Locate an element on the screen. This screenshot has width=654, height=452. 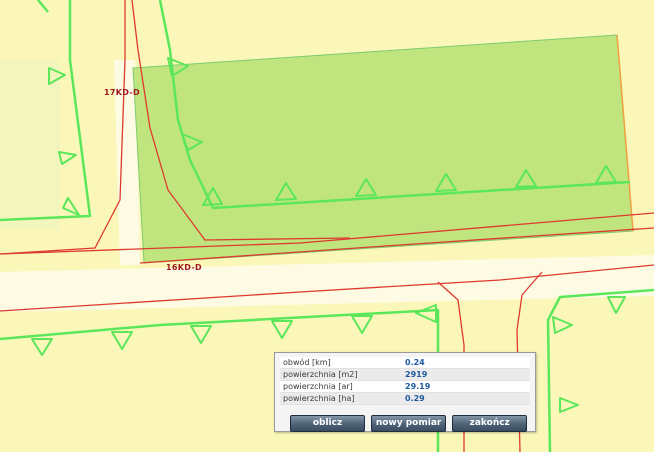
finish-button: zakończ is located at coordinates (490, 423).